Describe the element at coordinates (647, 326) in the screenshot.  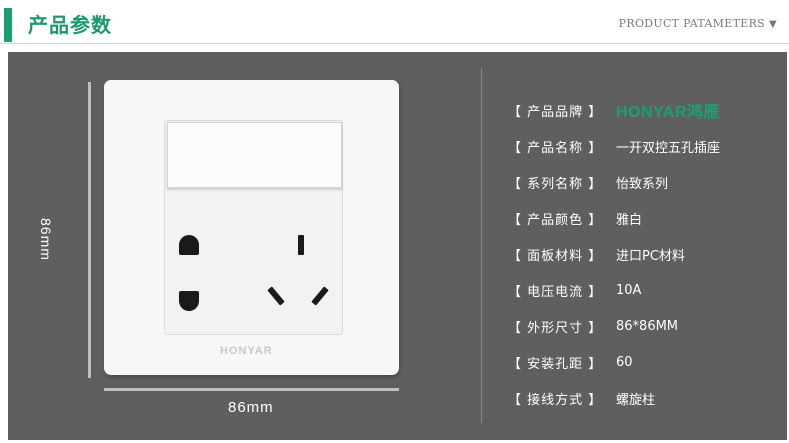
I see `spec-value: 86*86MM` at that location.